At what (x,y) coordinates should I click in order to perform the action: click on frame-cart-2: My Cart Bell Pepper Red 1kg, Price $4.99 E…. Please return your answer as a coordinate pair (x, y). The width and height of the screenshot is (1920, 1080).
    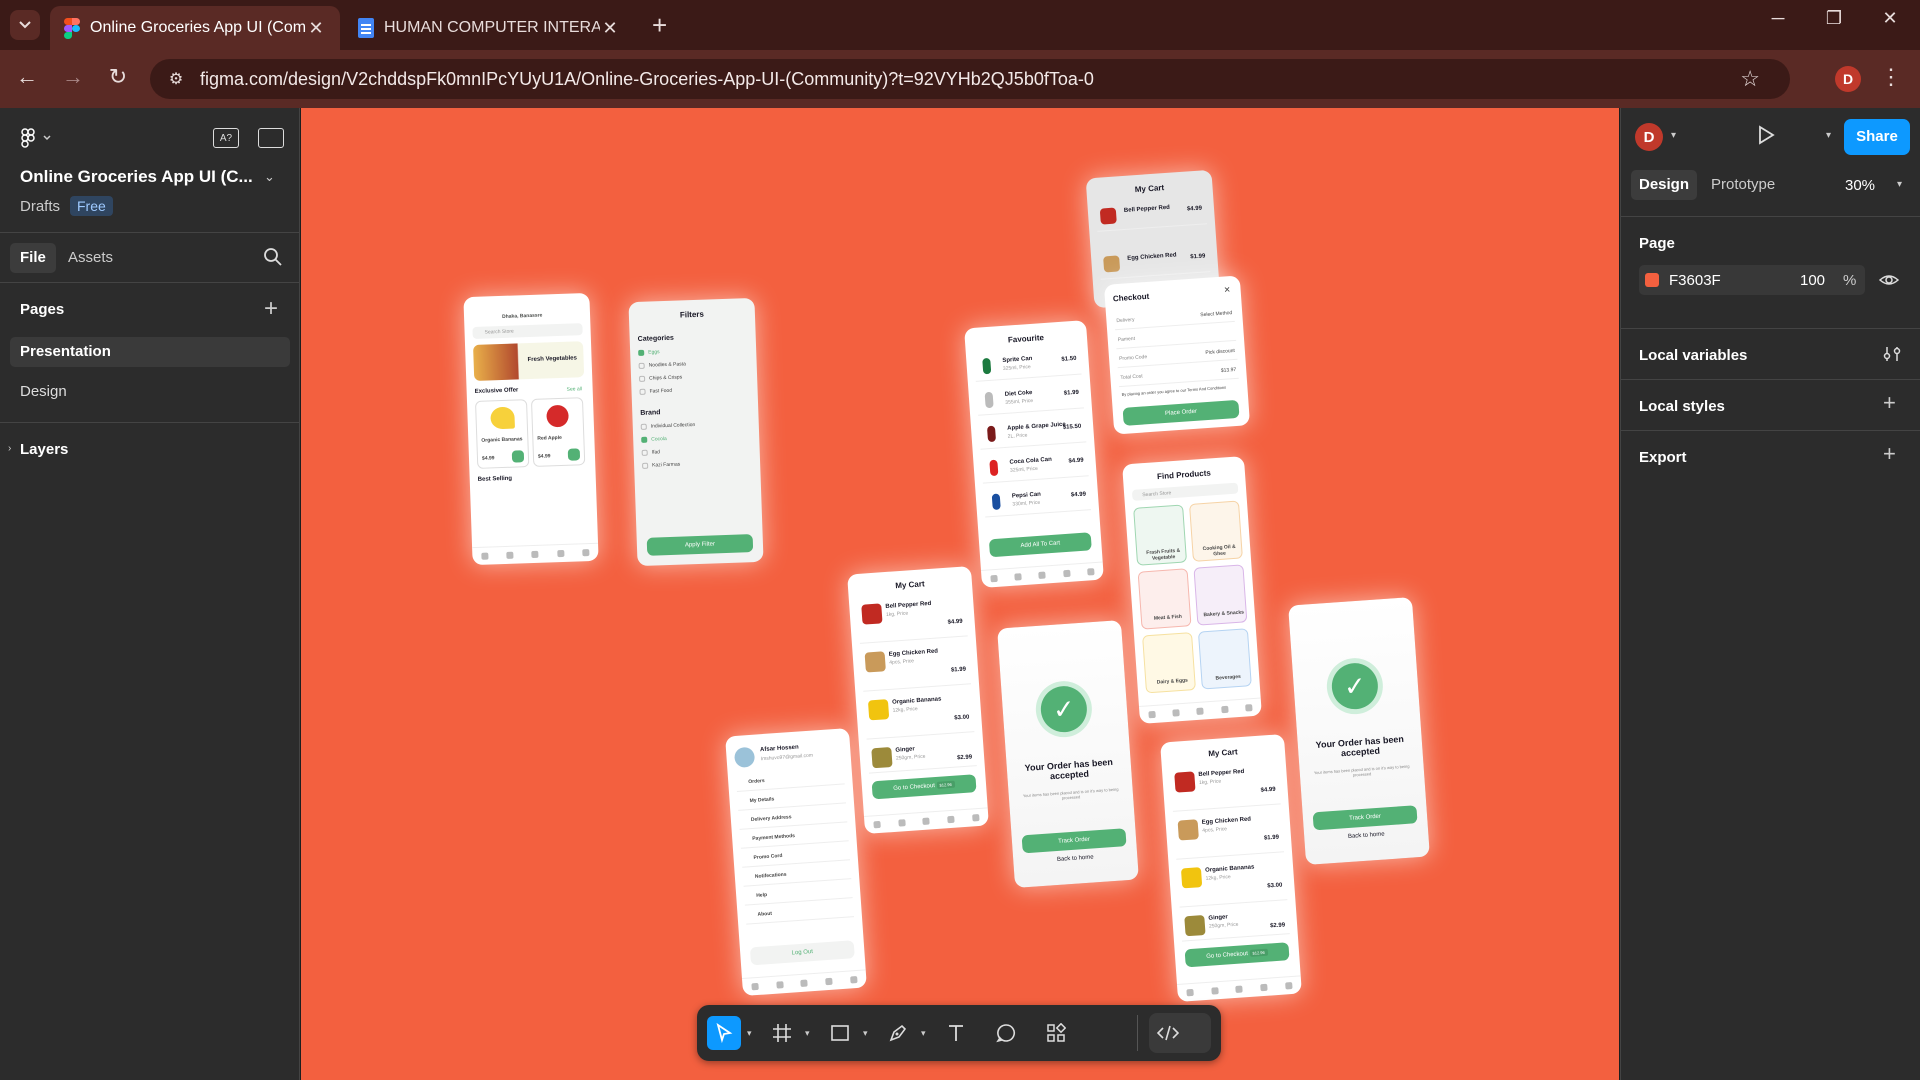
    Looking at the image, I should click on (1231, 868).